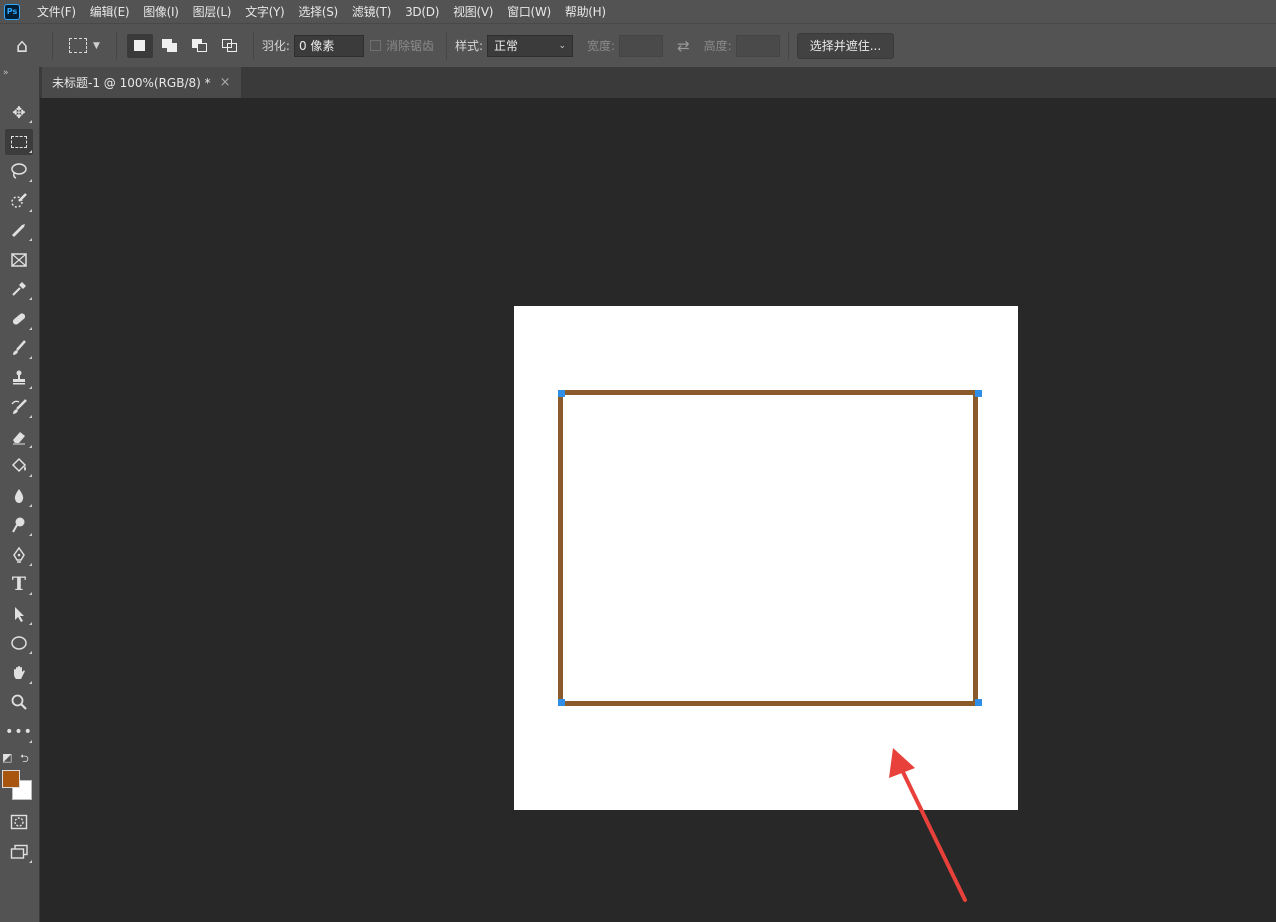  What do you see at coordinates (19, 466) in the screenshot?
I see `paint-bucket-tool-icon` at bounding box center [19, 466].